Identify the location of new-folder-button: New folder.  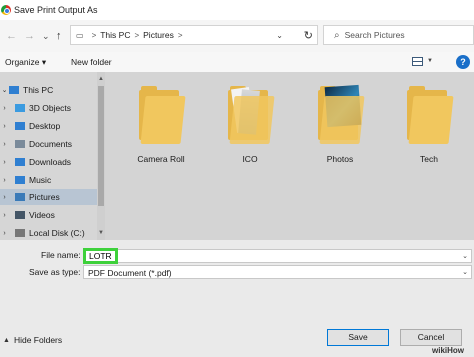
(91, 62).